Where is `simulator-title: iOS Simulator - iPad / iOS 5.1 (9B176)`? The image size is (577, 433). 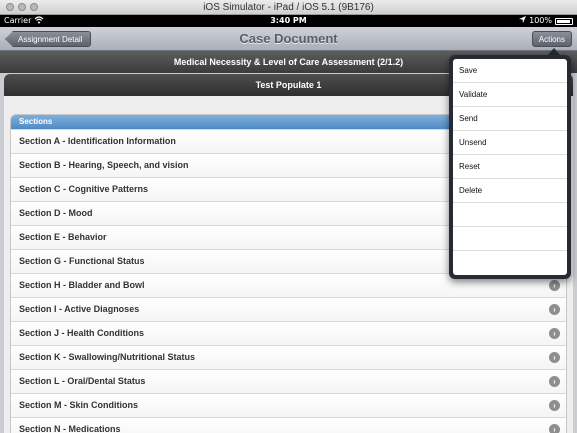
simulator-title: iOS Simulator - iPad / iOS 5.1 (9B176) is located at coordinates (288, 7).